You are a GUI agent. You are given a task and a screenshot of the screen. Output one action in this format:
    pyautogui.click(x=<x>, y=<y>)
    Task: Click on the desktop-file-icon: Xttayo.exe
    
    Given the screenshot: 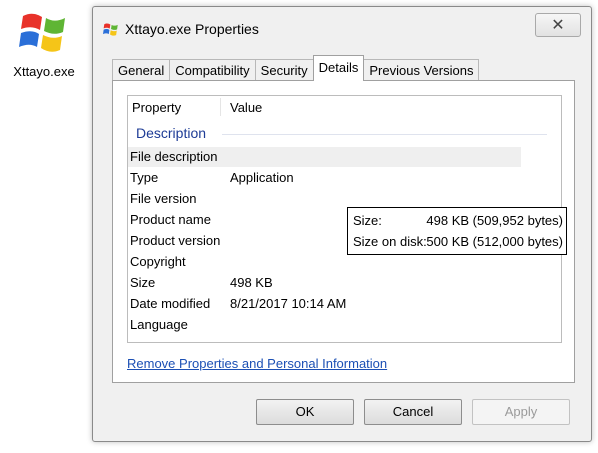 What is the action you would take?
    pyautogui.click(x=44, y=42)
    